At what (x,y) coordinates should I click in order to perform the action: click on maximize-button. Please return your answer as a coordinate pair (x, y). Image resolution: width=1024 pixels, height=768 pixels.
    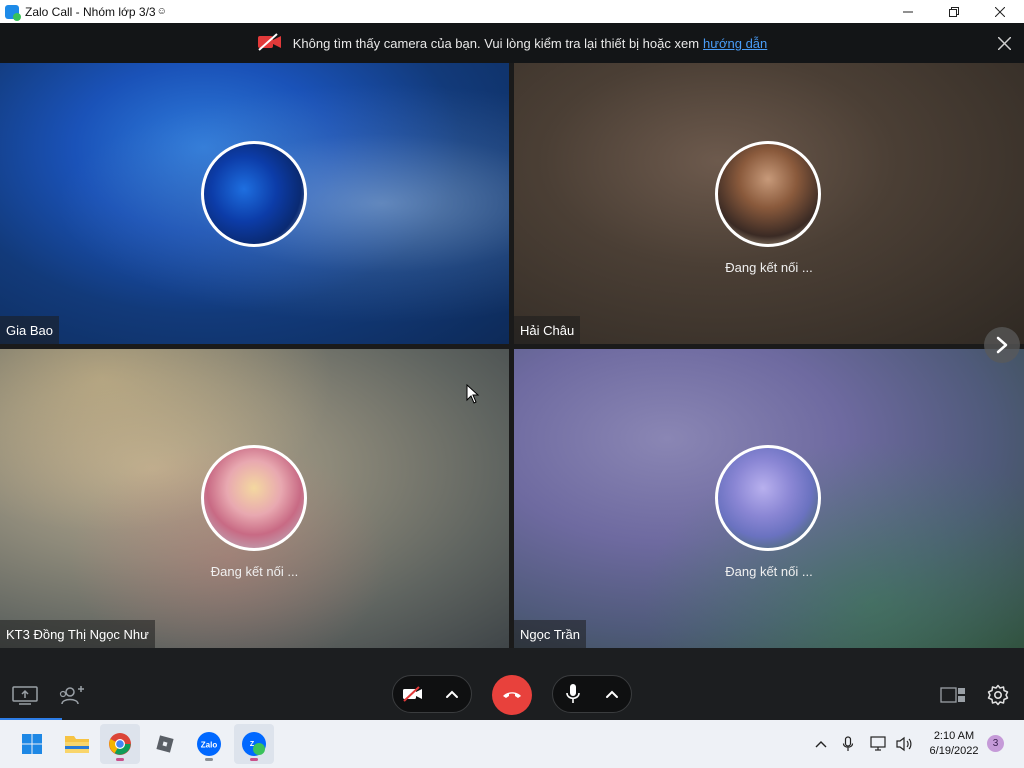
    Looking at the image, I should click on (954, 11).